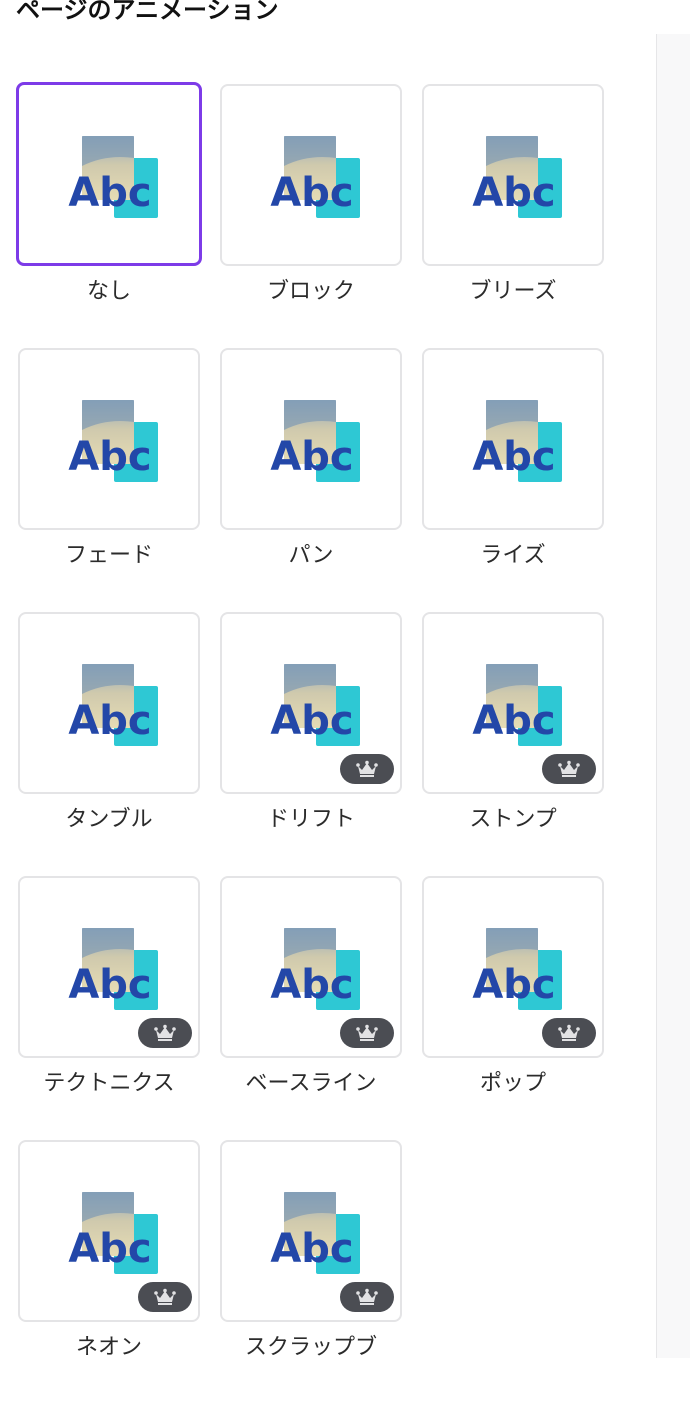  I want to click on animation-label: ドリフト, so click(310, 819).